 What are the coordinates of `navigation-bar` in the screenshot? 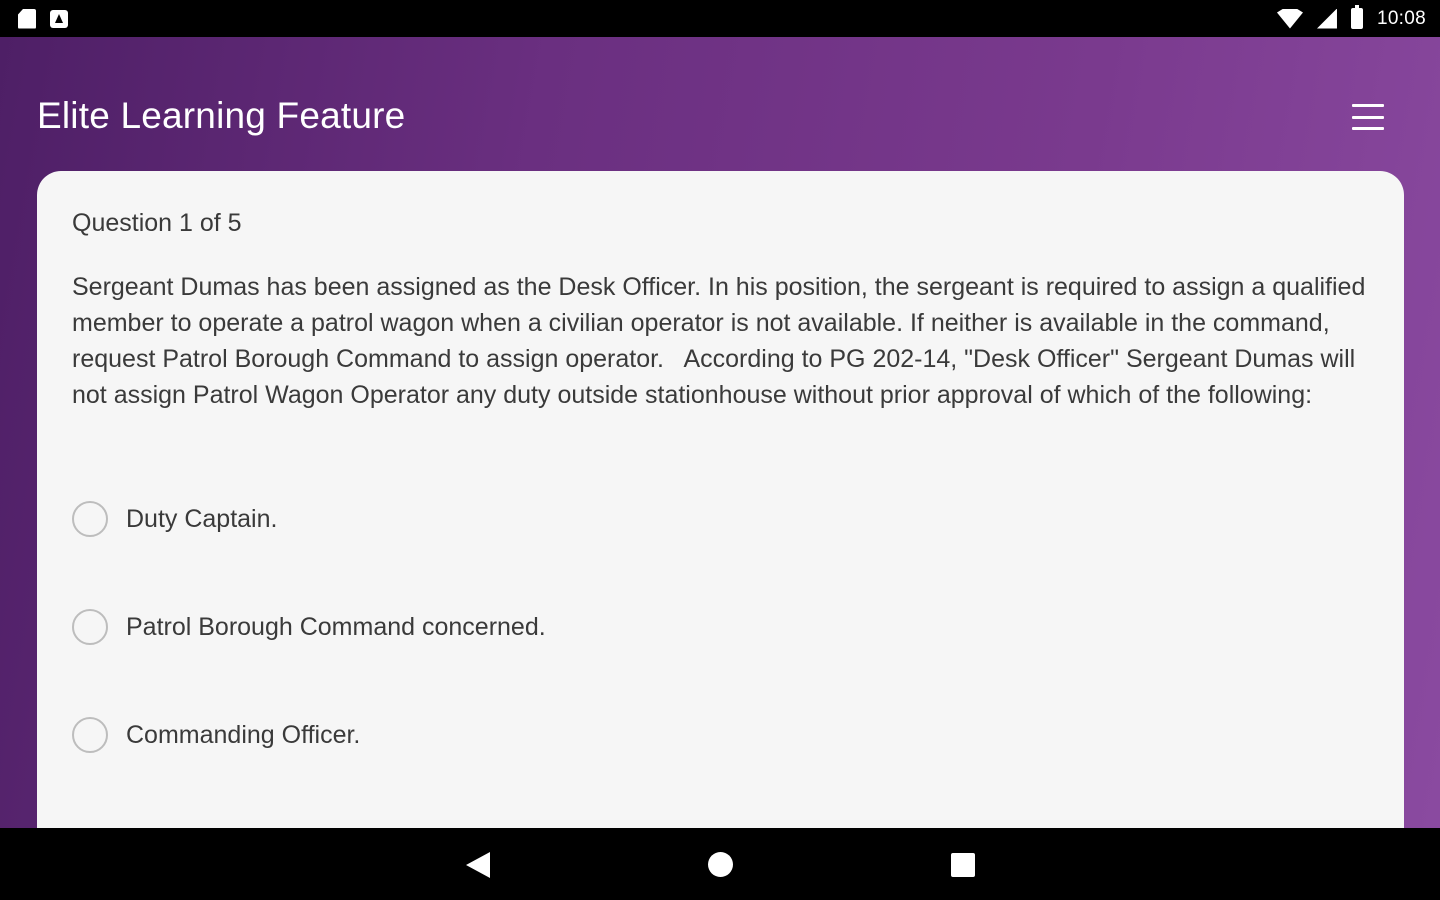 It's located at (720, 864).